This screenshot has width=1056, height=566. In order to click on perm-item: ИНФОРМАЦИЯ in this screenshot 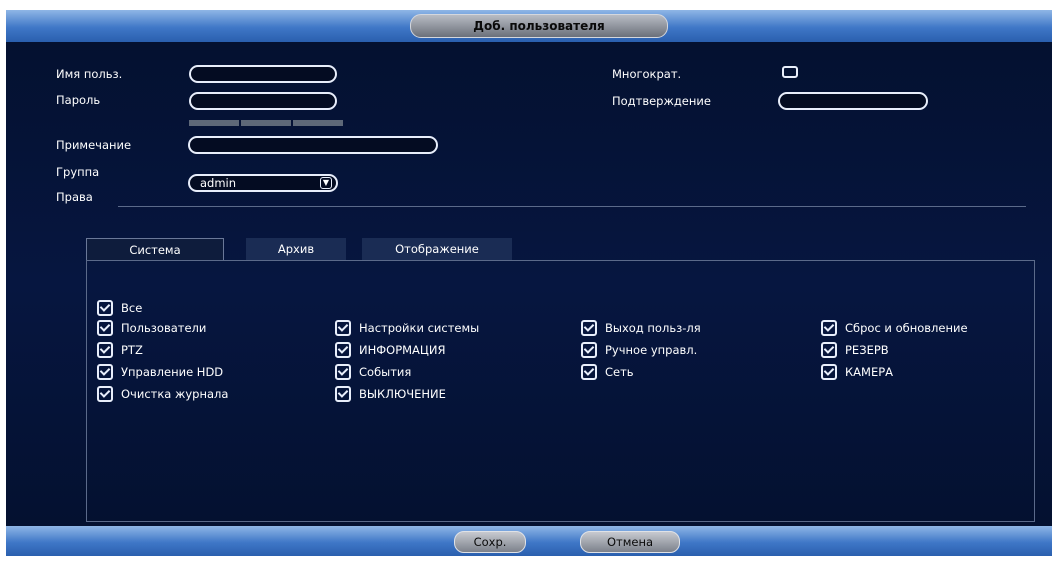, I will do `click(390, 350)`.